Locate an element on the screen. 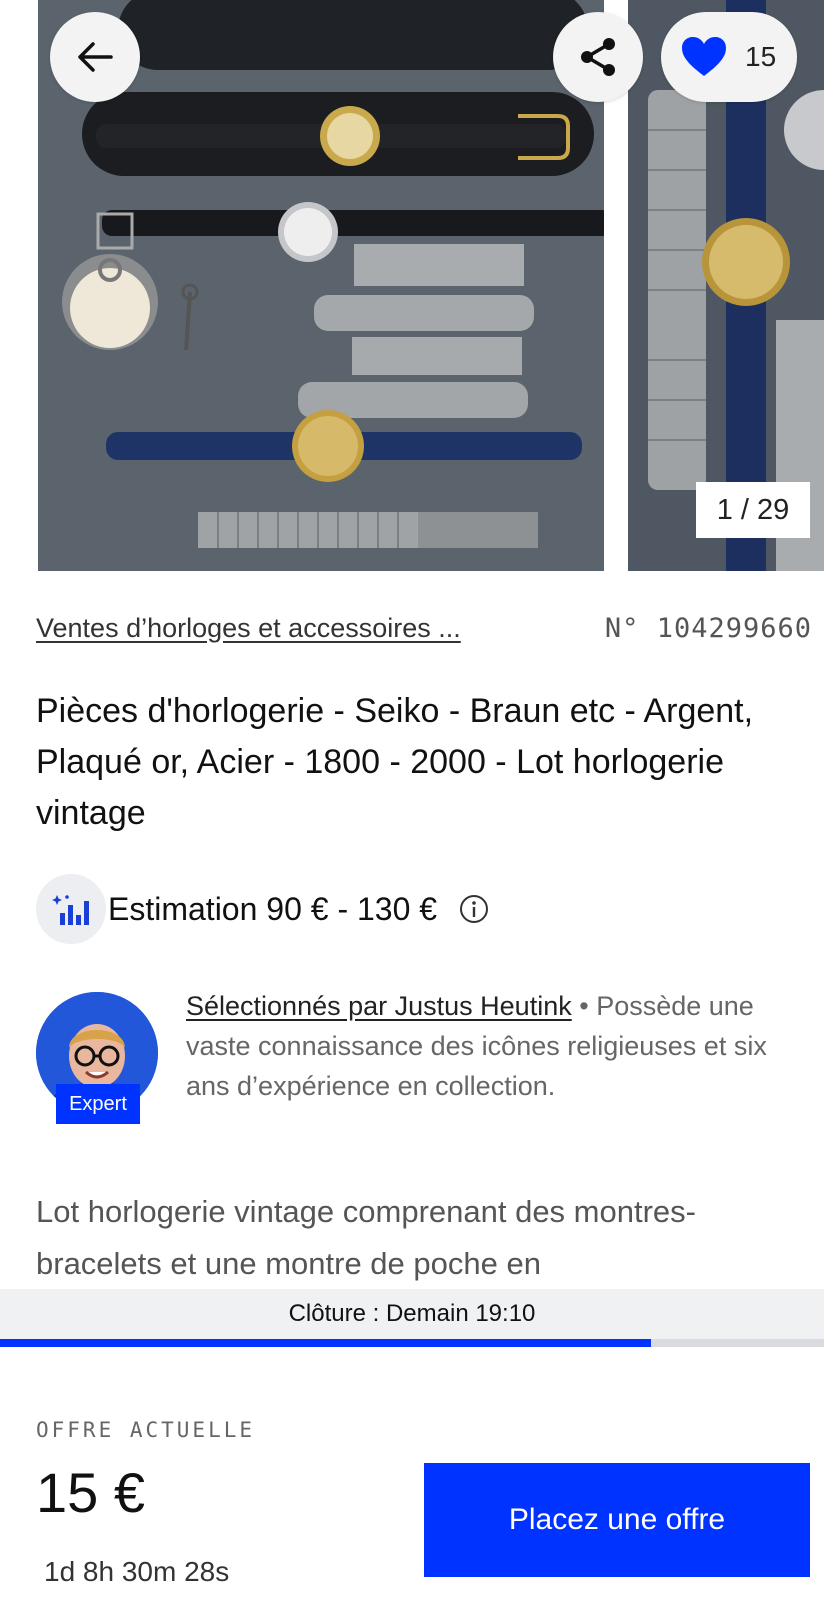 This screenshot has width=824, height=1600. lot-number: N° 104299660 is located at coordinates (708, 628).